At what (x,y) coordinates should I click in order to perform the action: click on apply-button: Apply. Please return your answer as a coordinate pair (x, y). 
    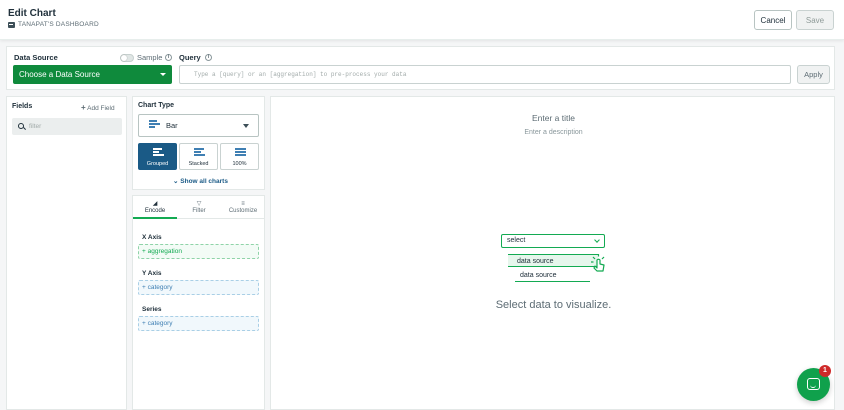
    Looking at the image, I should click on (813, 74).